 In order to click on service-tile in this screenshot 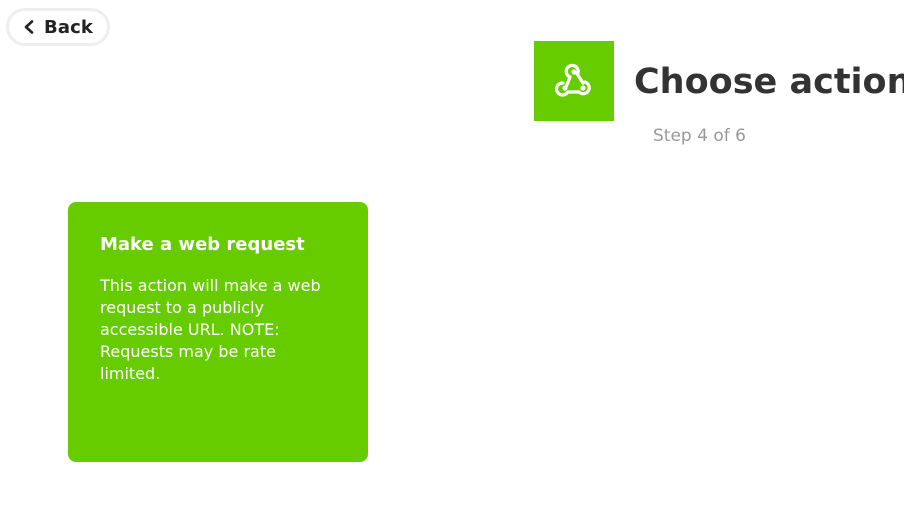, I will do `click(574, 81)`.